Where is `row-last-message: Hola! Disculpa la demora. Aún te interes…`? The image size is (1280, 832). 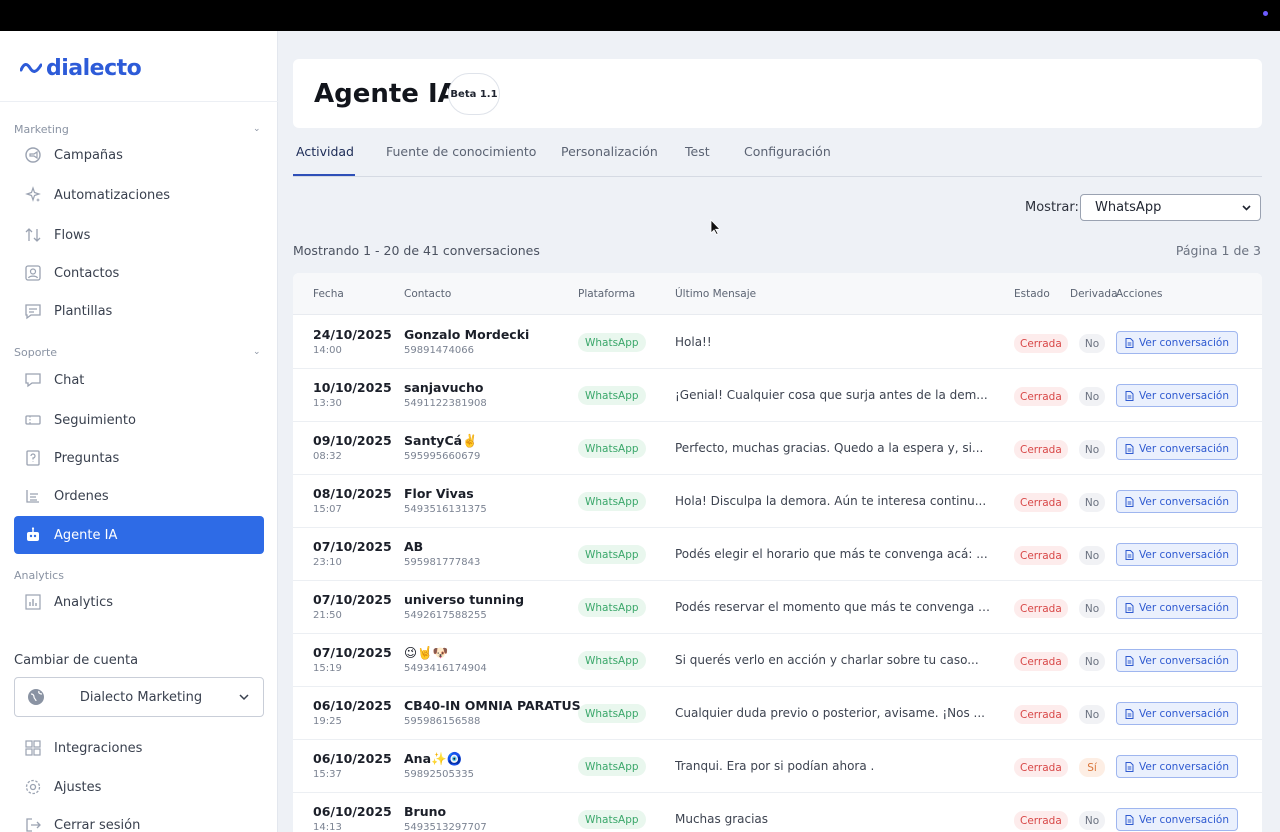 row-last-message: Hola! Disculpa la demora. Aún te interes… is located at coordinates (831, 501).